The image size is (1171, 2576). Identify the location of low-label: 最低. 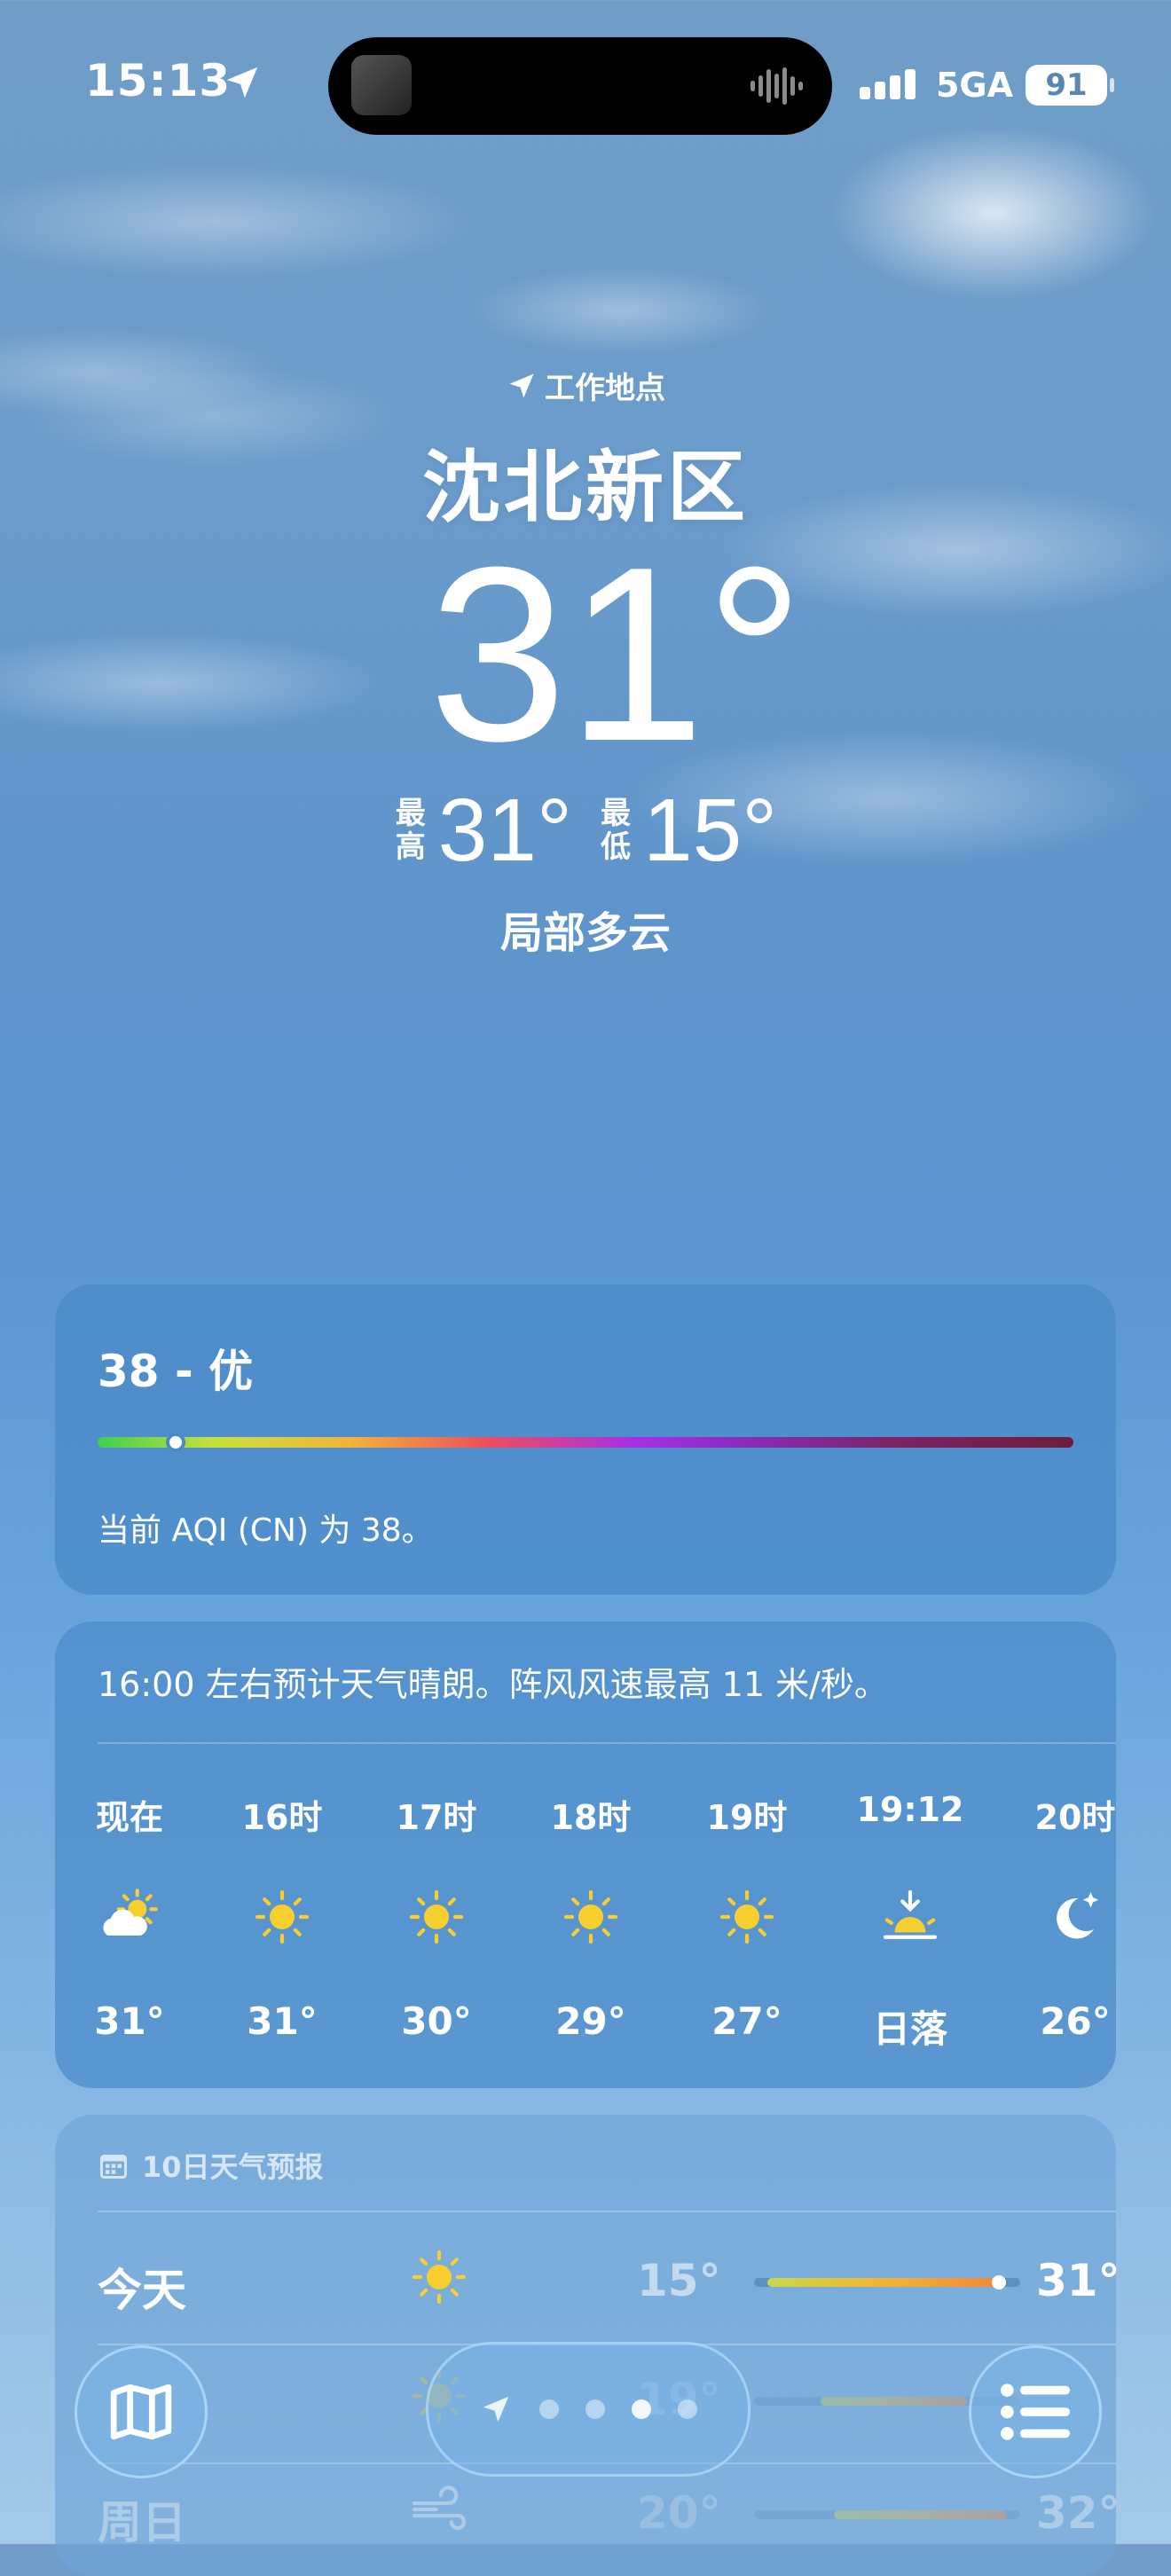
(616, 830).